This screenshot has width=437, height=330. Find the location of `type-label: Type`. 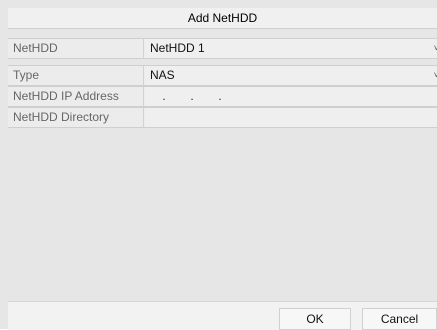

type-label: Type is located at coordinates (76, 75).